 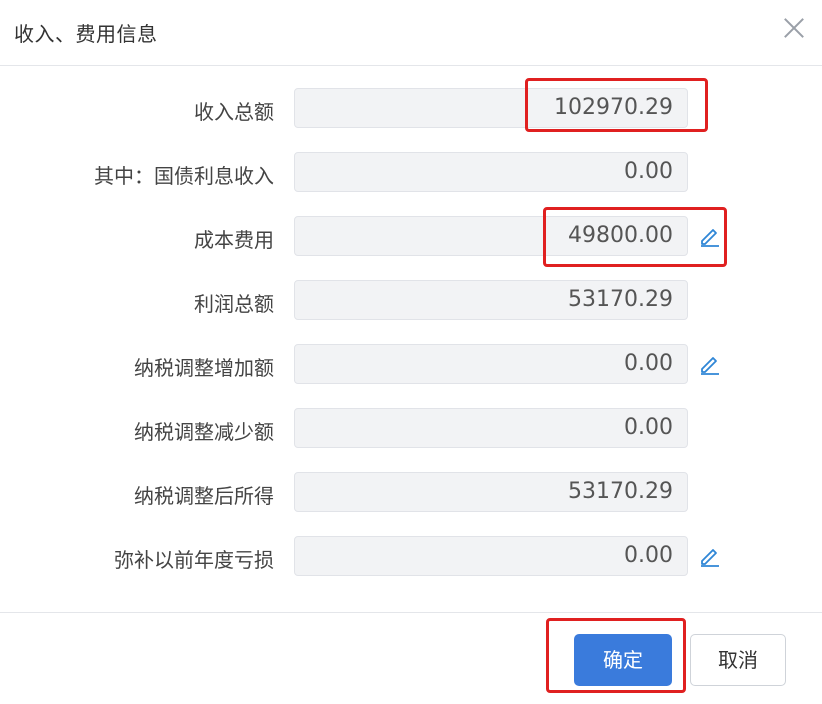 What do you see at coordinates (204, 496) in the screenshot?
I see `field-label: 纳税调整后所得` at bounding box center [204, 496].